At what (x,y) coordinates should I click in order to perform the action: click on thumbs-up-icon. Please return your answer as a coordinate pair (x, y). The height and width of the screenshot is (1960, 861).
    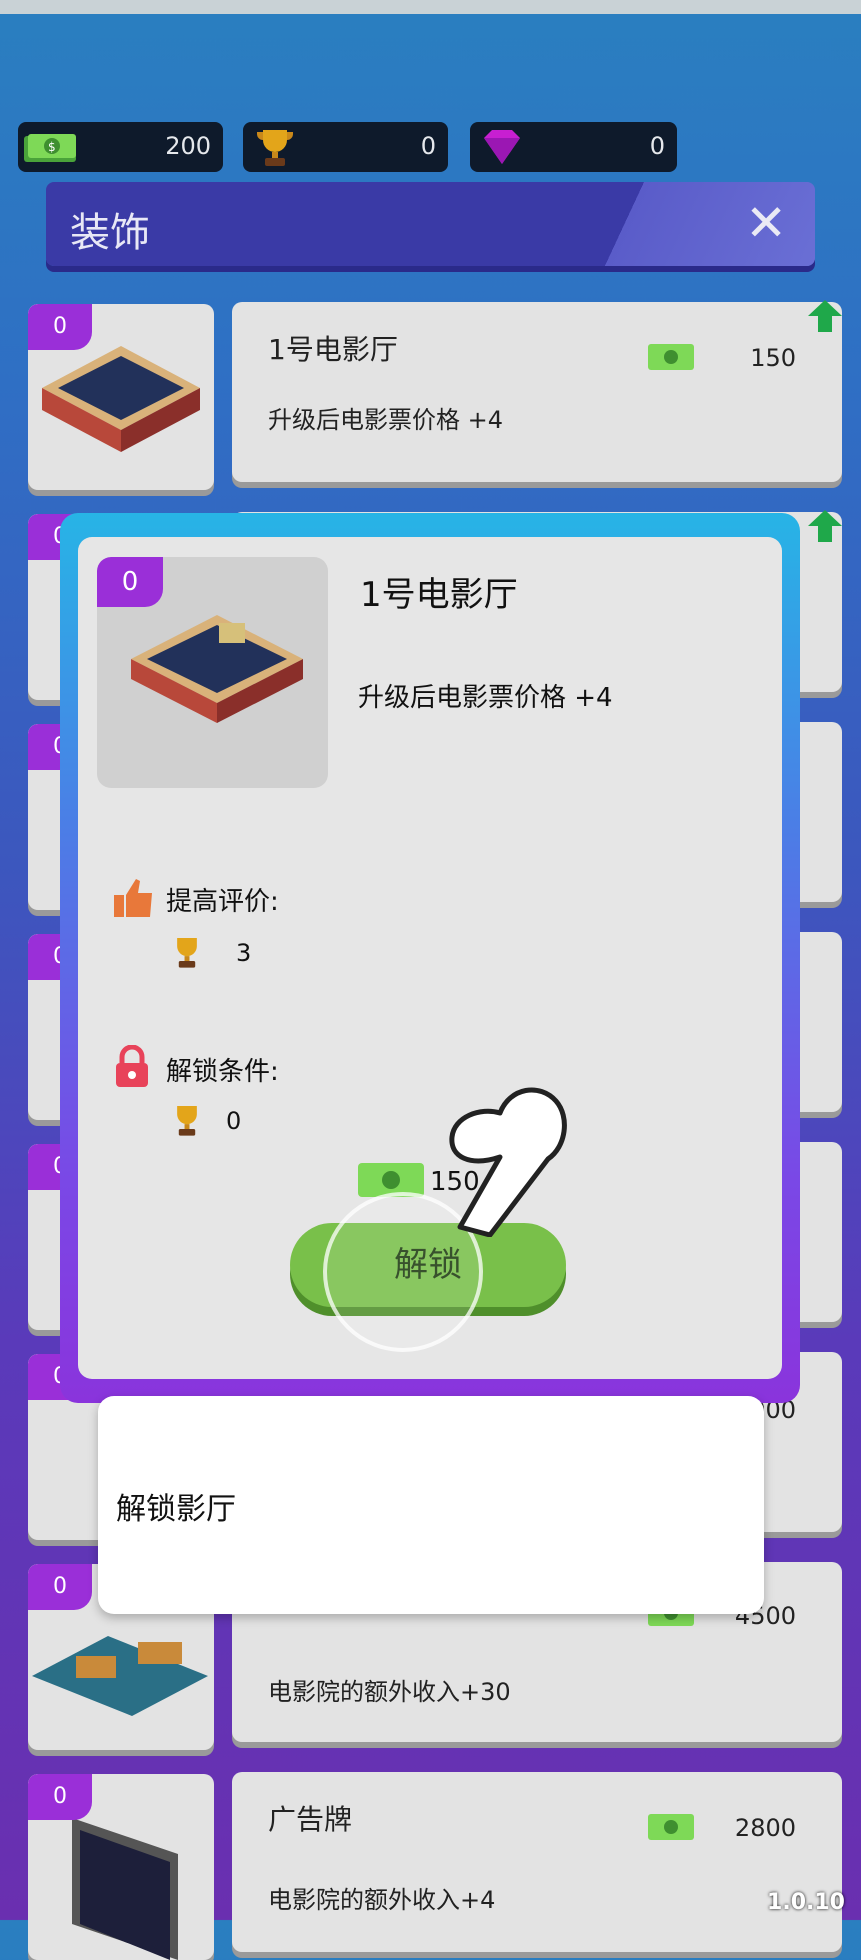
    Looking at the image, I should click on (133, 898).